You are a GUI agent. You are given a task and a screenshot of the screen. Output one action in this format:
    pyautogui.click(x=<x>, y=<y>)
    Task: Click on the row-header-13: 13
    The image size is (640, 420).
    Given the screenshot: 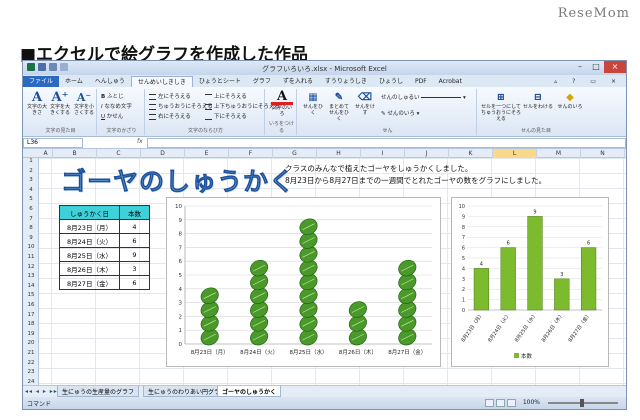 What is the action you would take?
    pyautogui.click(x=31, y=276)
    